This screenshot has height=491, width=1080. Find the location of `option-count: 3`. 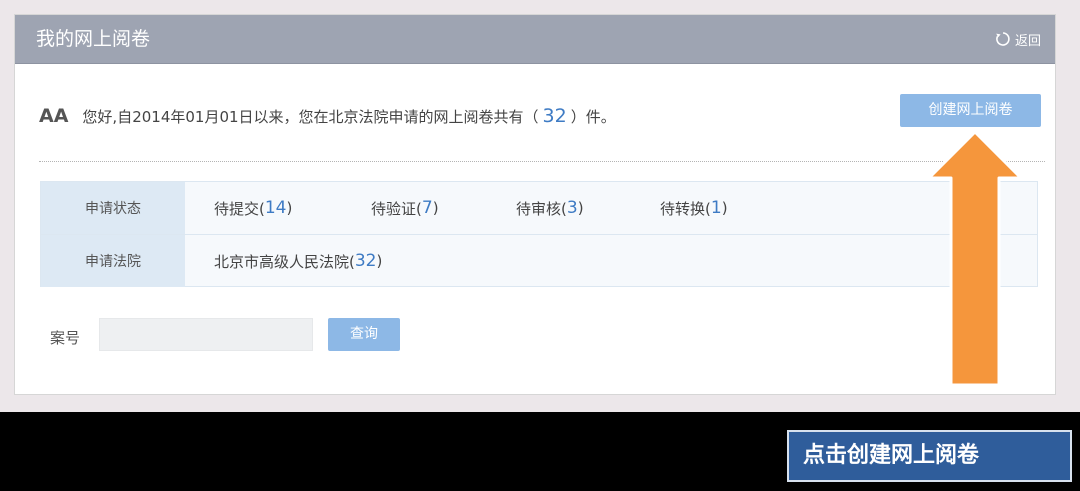

option-count: 3 is located at coordinates (572, 208).